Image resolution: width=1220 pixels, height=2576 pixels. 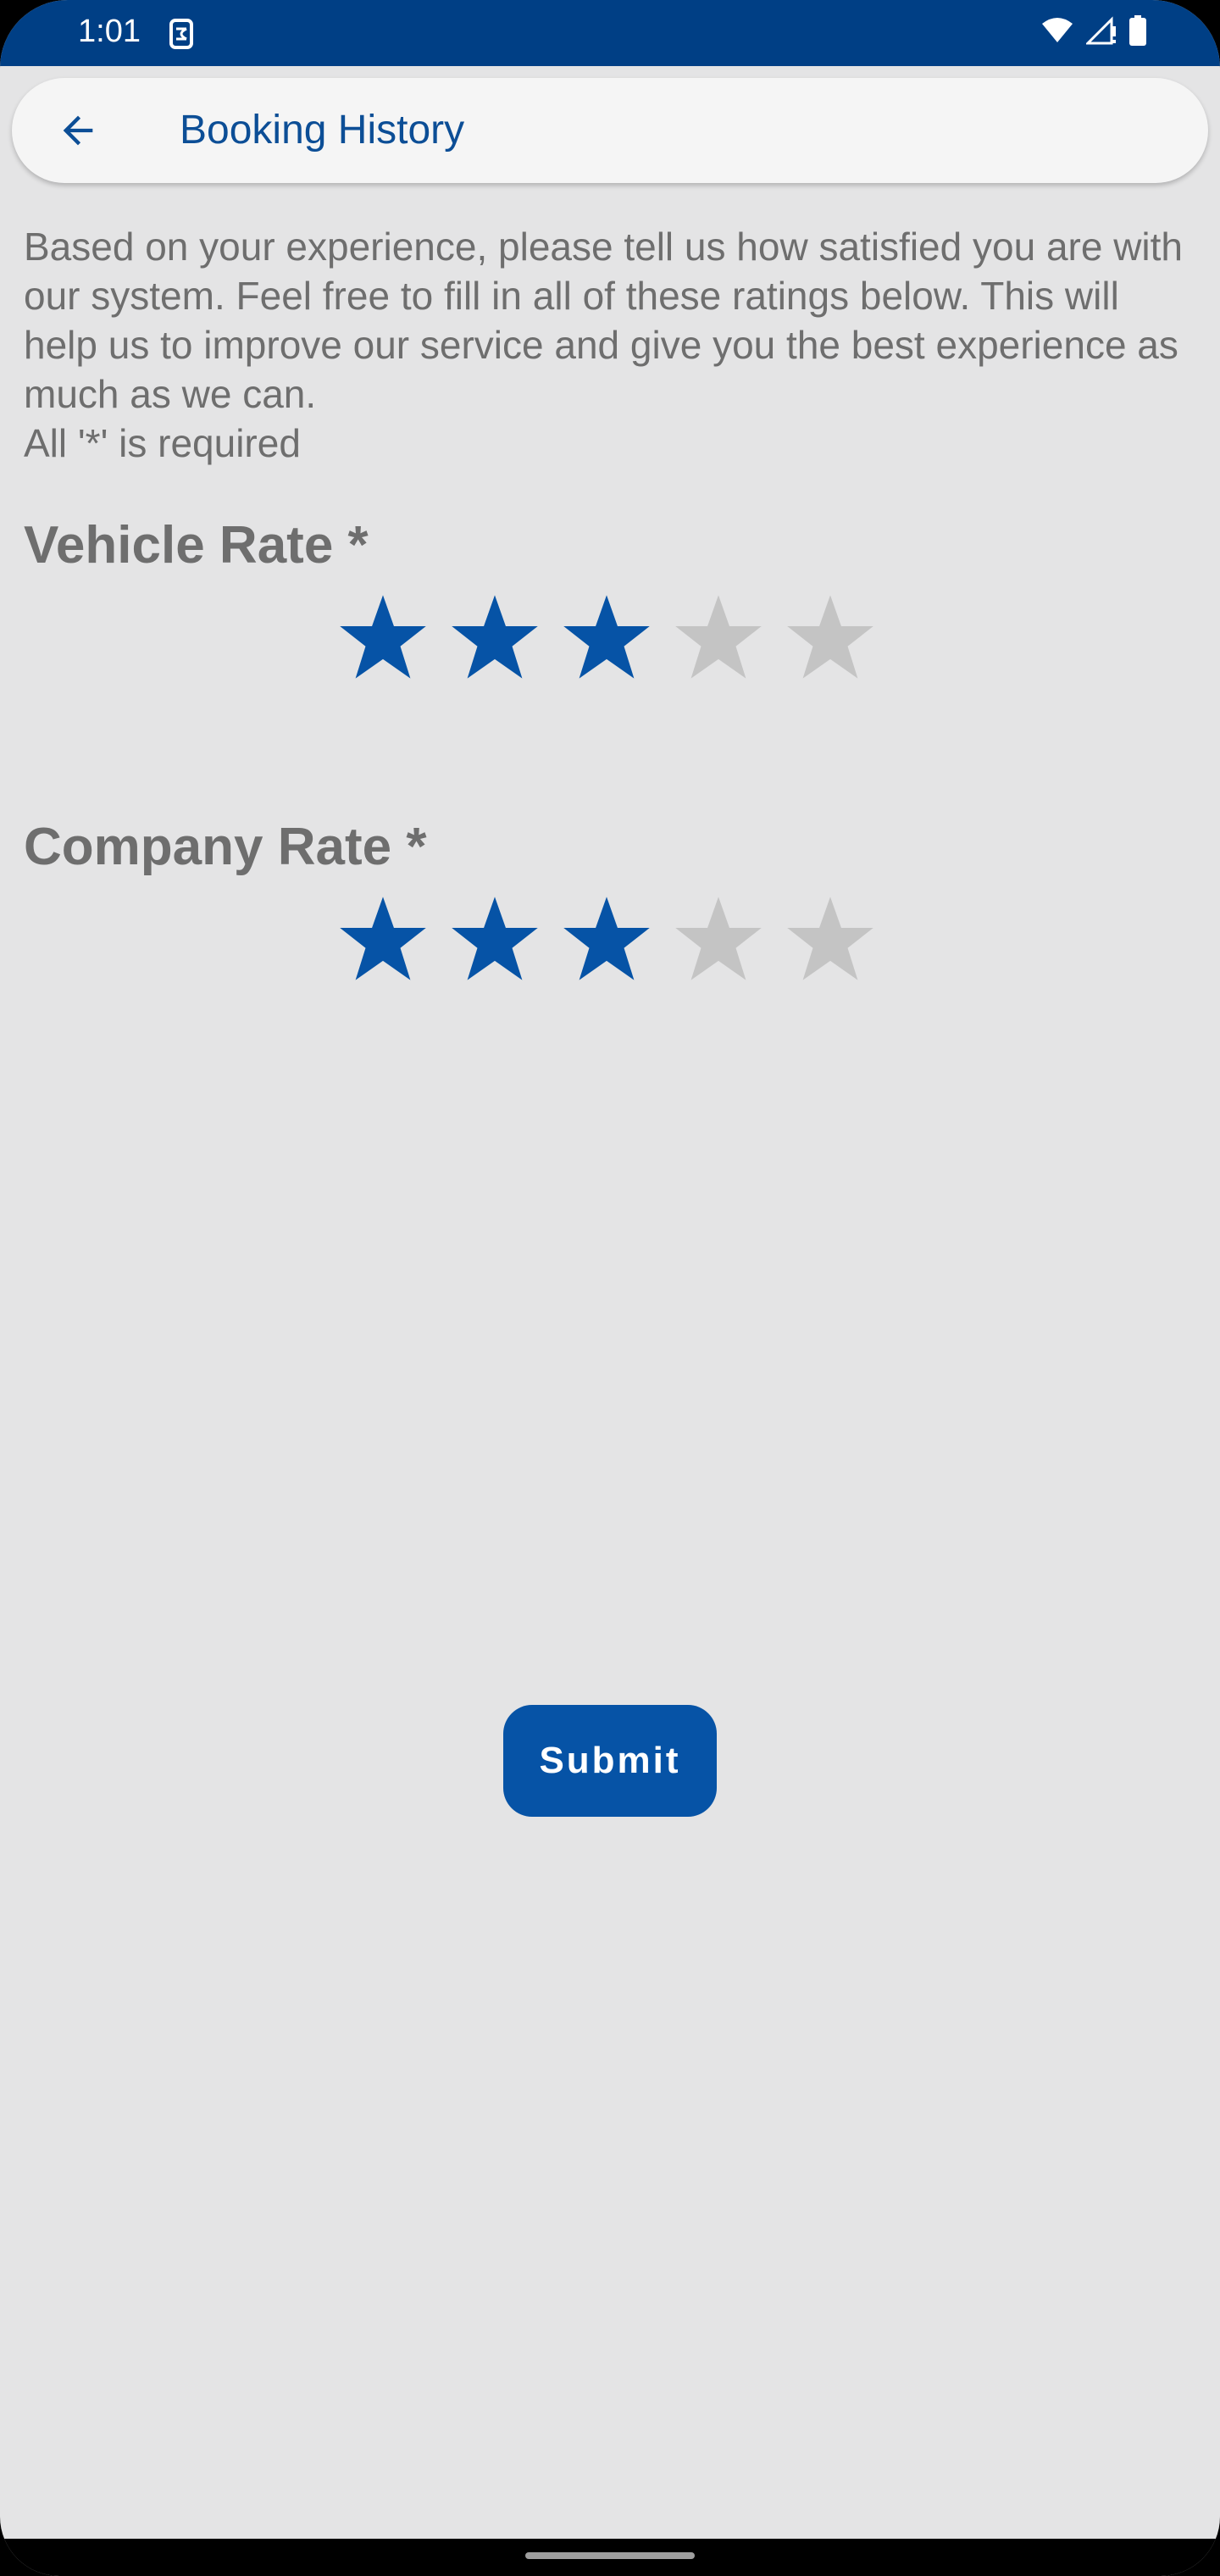 I want to click on app-bar: Booking History, so click(x=610, y=130).